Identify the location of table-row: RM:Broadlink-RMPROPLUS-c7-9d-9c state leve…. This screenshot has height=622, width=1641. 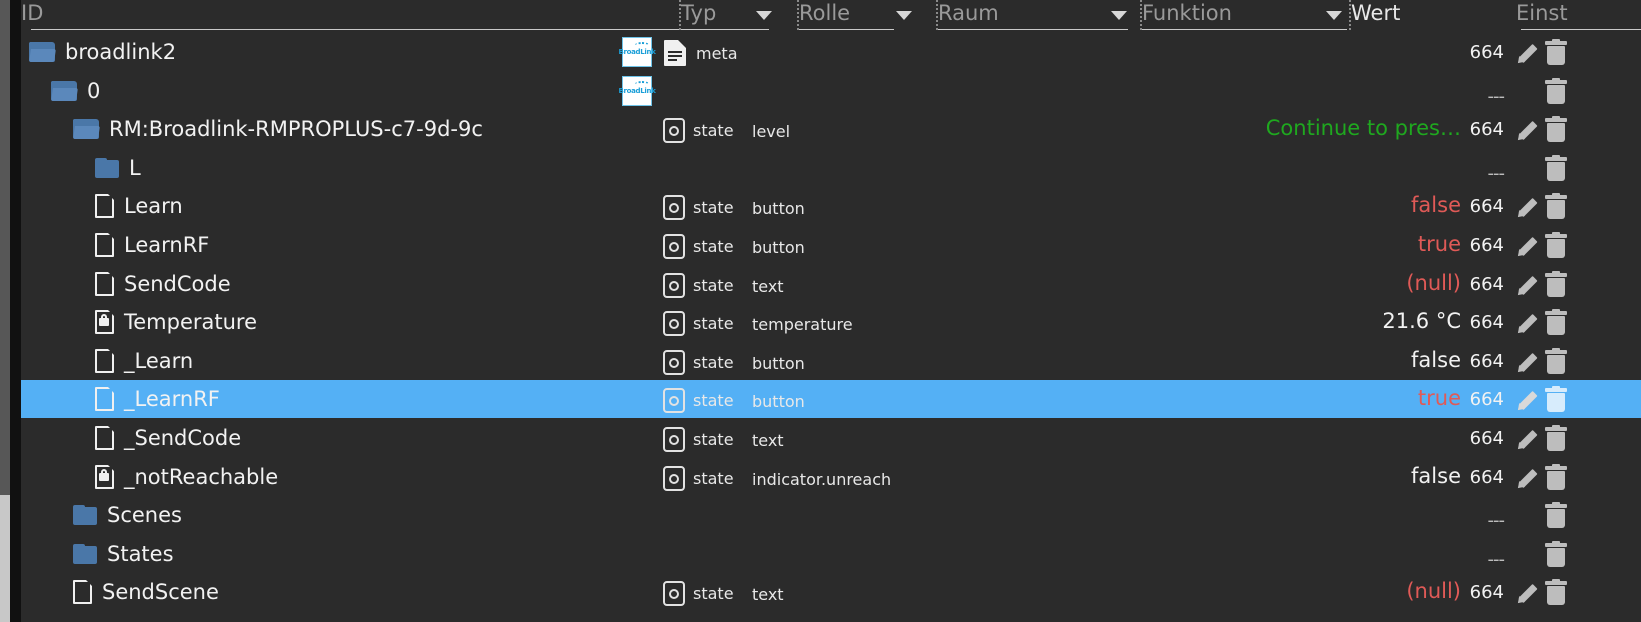
(831, 129).